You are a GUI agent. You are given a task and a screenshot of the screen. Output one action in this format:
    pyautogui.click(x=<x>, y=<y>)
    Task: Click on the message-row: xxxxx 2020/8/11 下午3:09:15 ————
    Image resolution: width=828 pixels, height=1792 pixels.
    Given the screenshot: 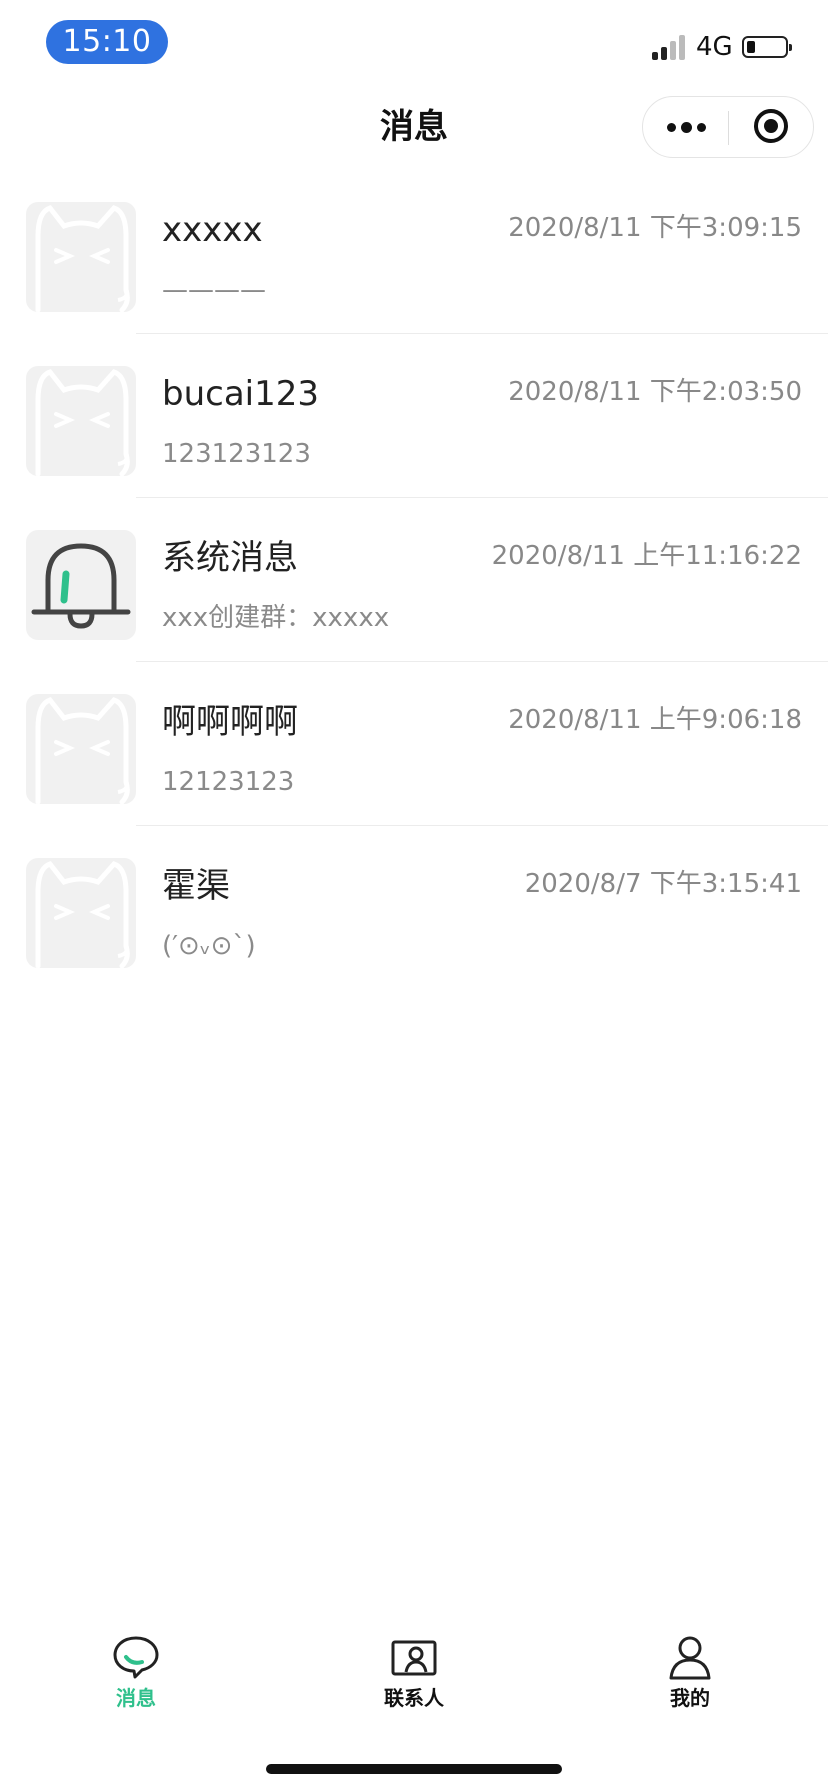 What is the action you would take?
    pyautogui.click(x=414, y=252)
    